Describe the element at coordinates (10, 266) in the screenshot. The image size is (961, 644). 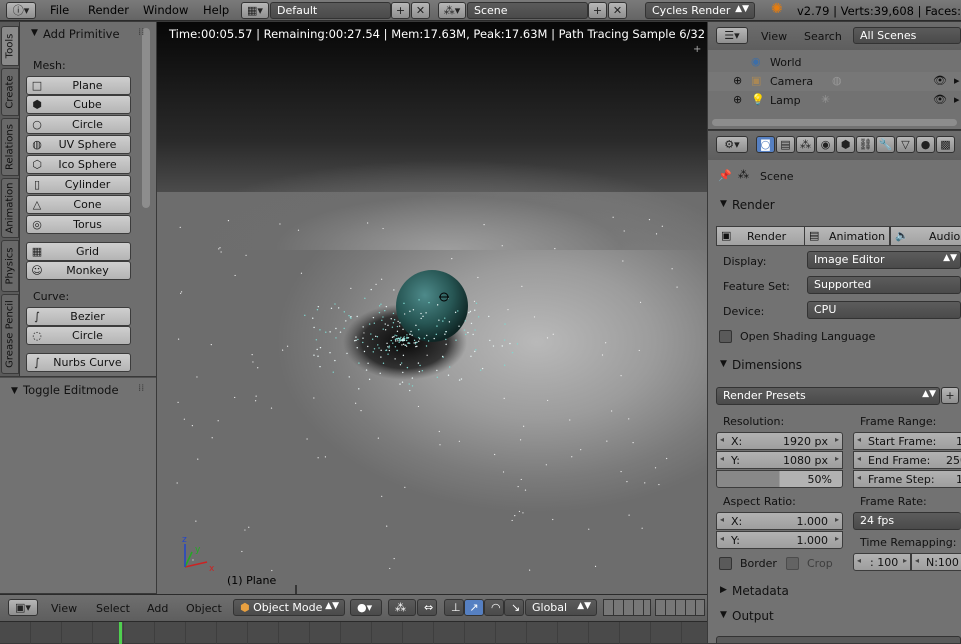
I see `tab-physics: Physics` at that location.